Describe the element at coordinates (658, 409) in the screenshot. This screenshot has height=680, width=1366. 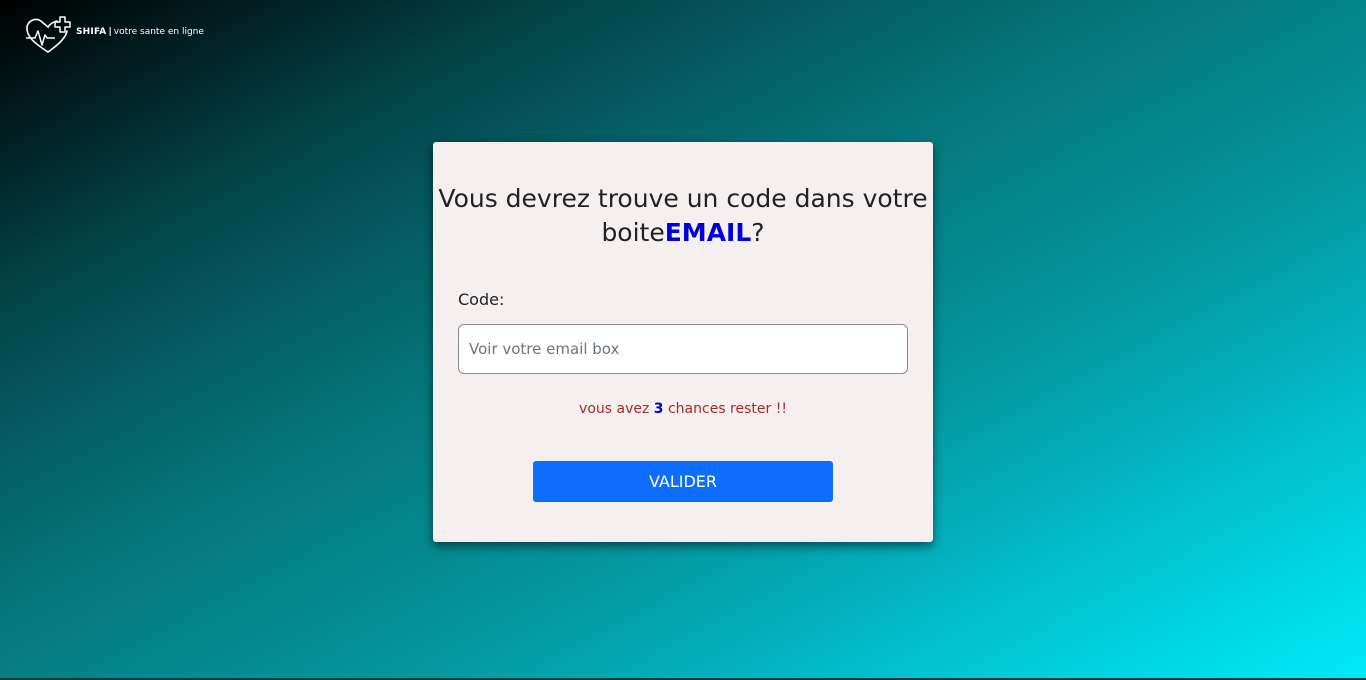
I see `chances-count: 3` at that location.